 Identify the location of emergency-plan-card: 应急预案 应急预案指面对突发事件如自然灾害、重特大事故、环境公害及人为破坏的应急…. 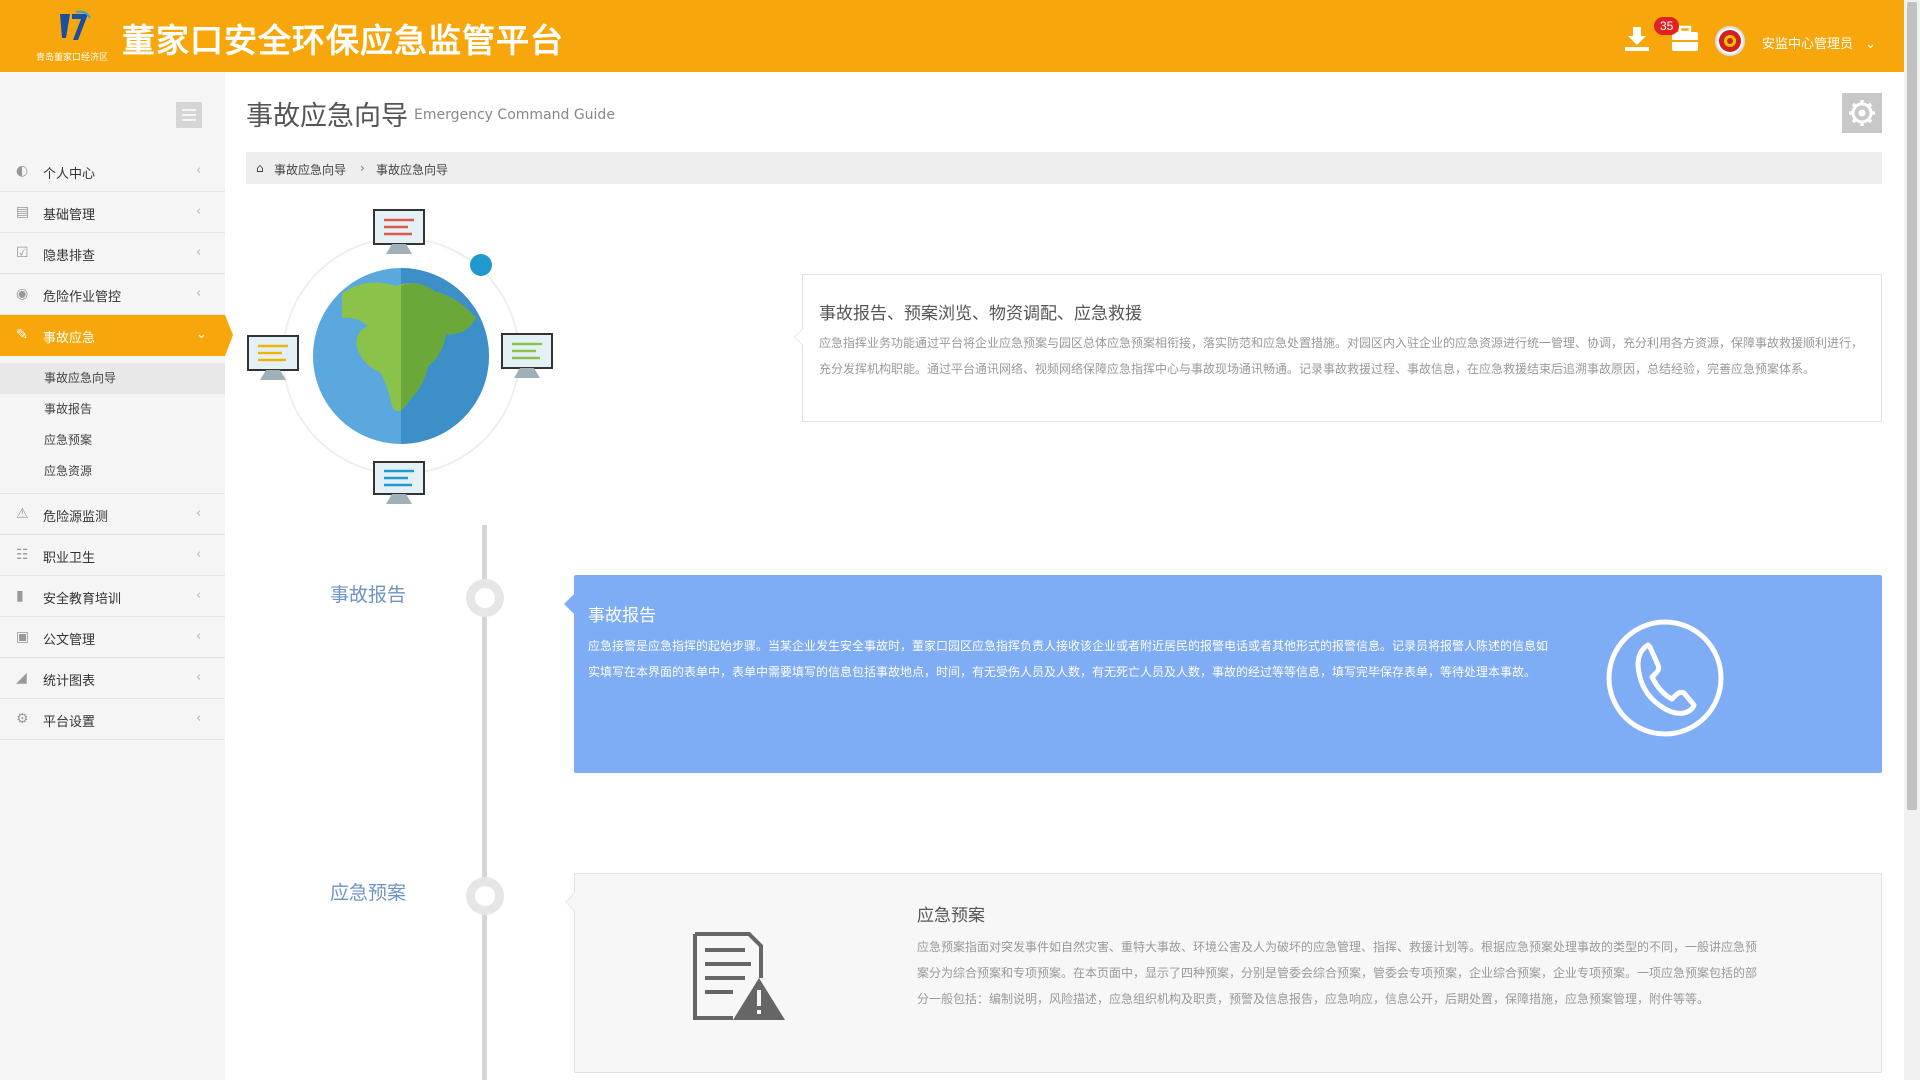
(1223, 973).